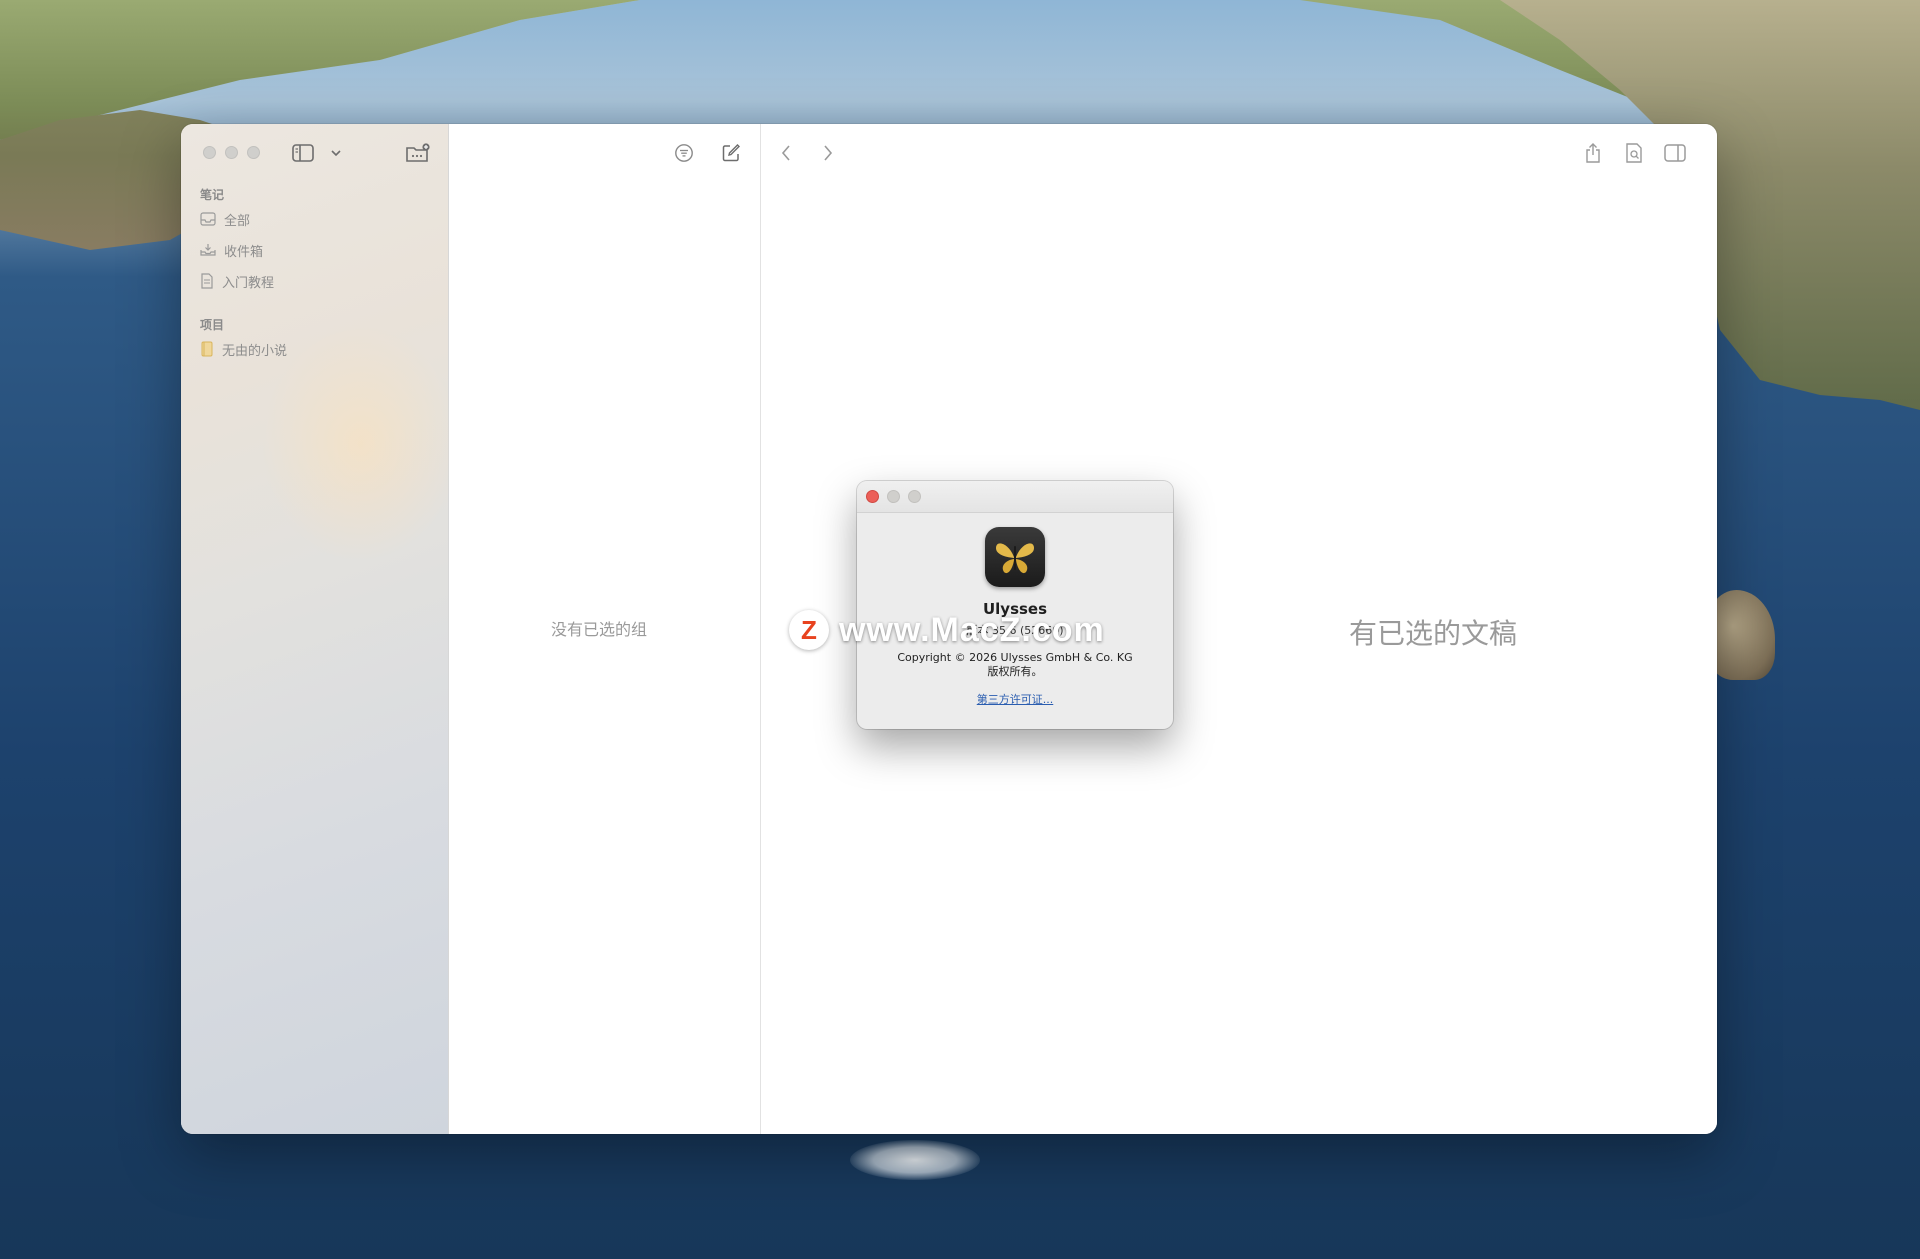 Image resolution: width=1920 pixels, height=1259 pixels. I want to click on preview-button, so click(1634, 153).